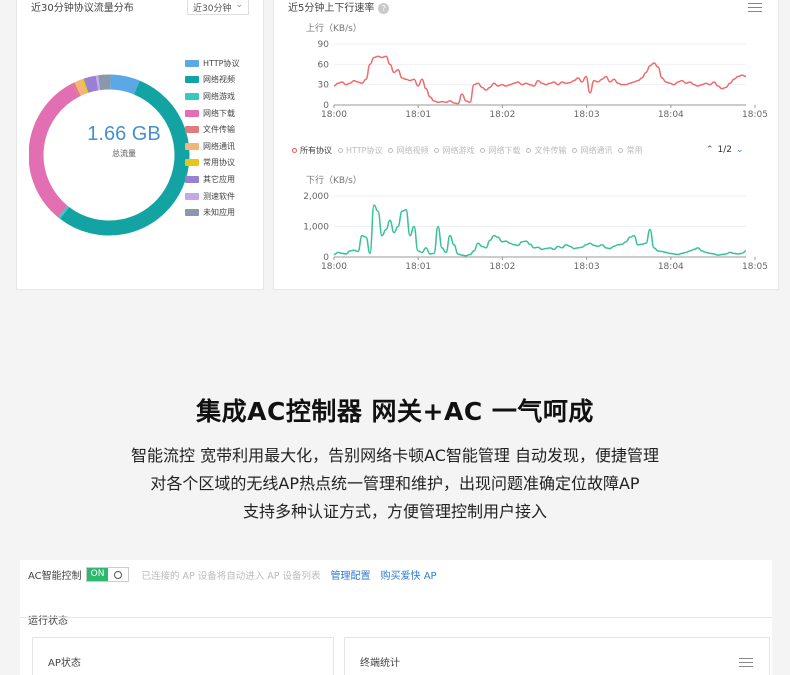 The height and width of the screenshot is (675, 790). I want to click on legend-item: 网络通讯, so click(212, 146).